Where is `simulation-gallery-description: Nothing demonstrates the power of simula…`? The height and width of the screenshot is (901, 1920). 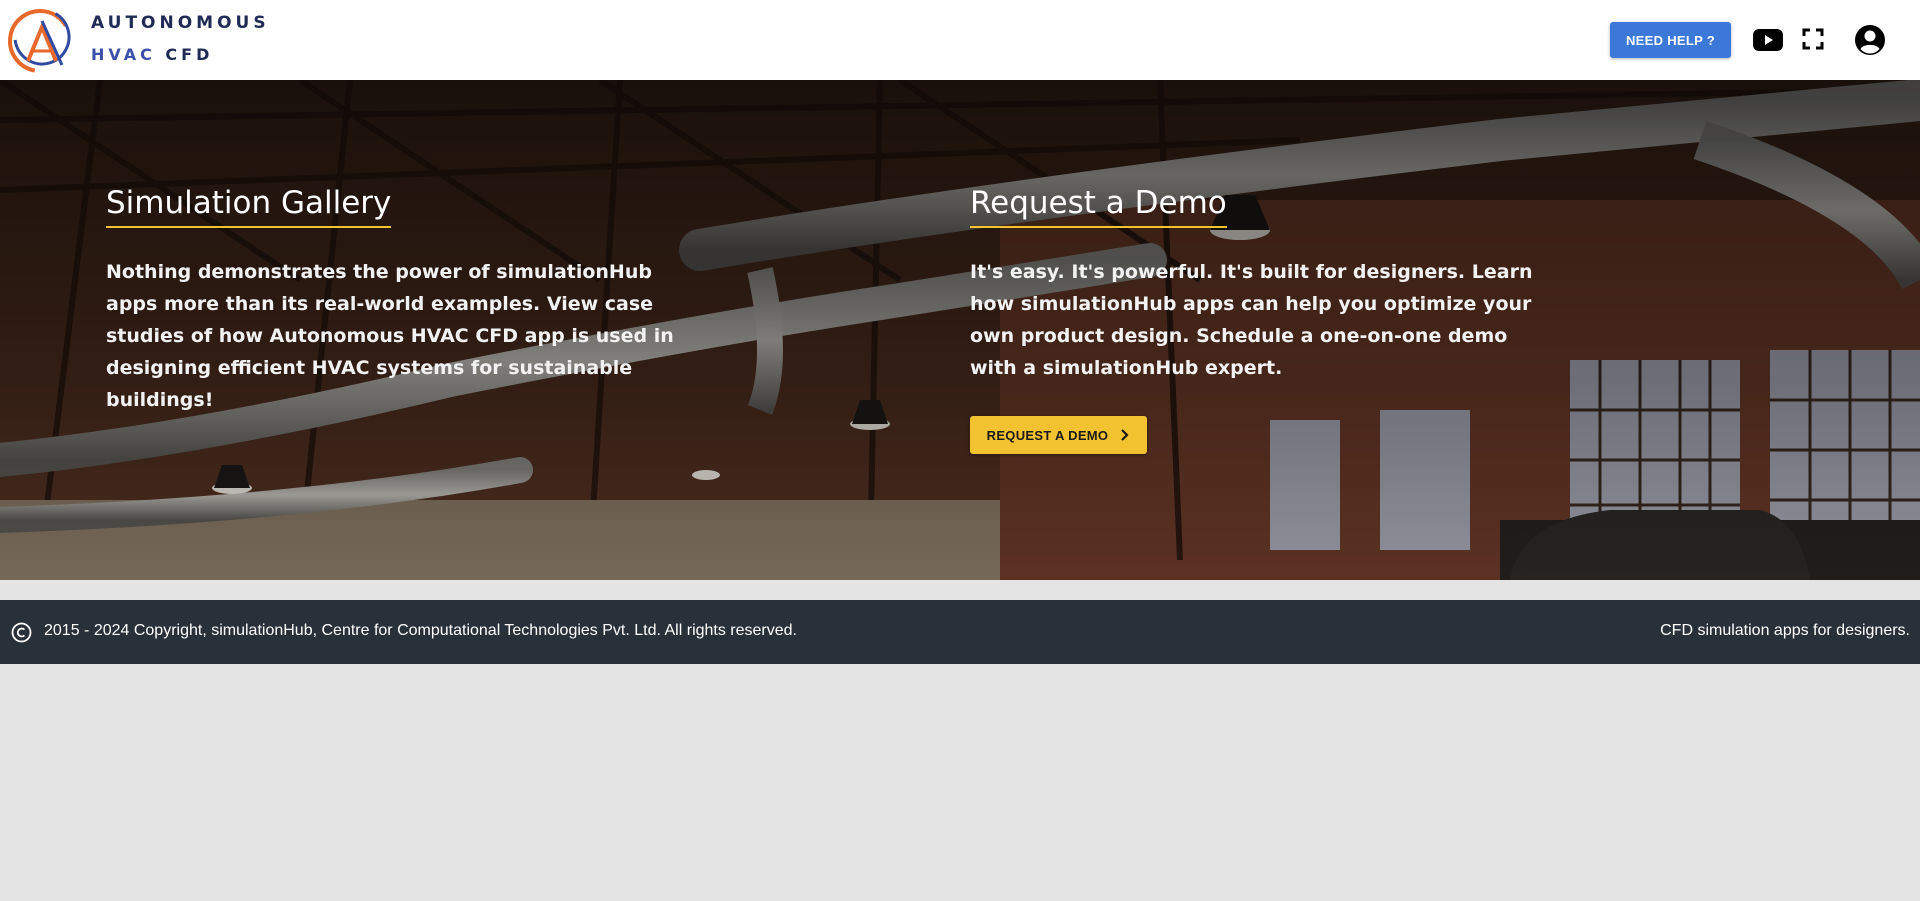
simulation-gallery-description: Nothing demonstrates the power of simula… is located at coordinates (406, 336).